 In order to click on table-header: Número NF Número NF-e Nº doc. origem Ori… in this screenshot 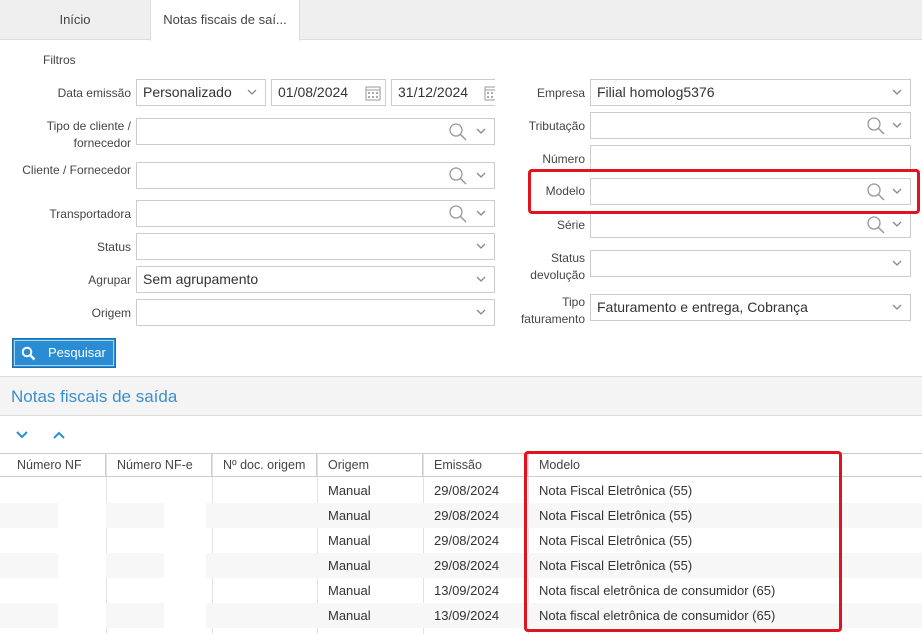, I will do `click(461, 465)`.